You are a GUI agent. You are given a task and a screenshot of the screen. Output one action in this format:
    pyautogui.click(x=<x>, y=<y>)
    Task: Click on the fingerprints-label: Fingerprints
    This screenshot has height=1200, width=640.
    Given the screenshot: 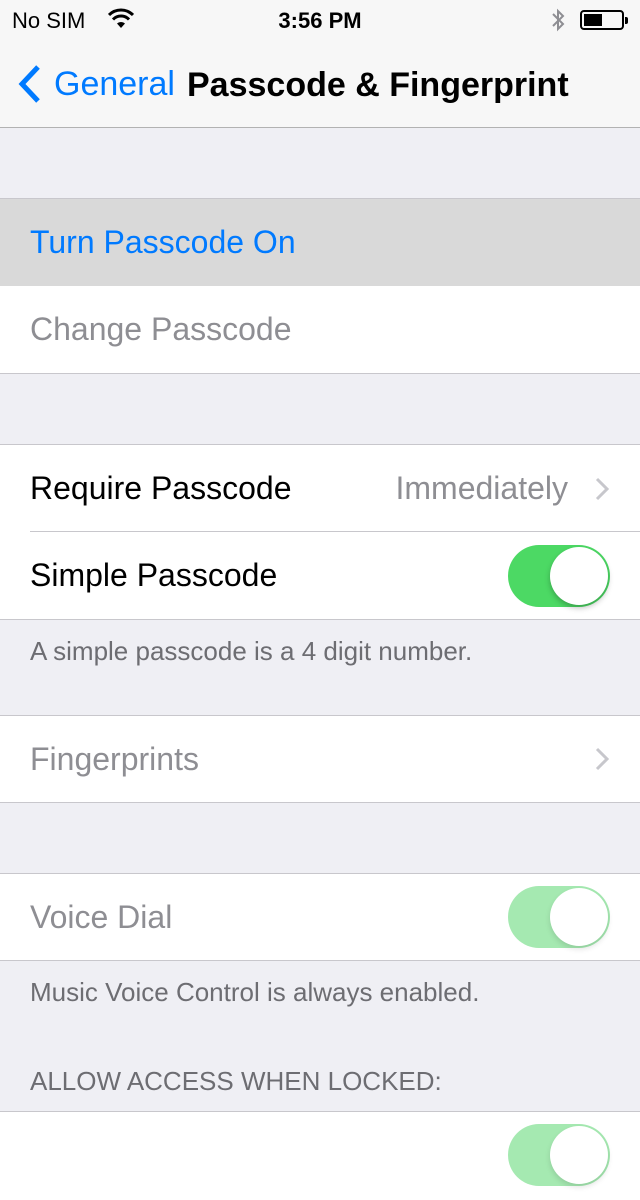 What is the action you would take?
    pyautogui.click(x=114, y=758)
    